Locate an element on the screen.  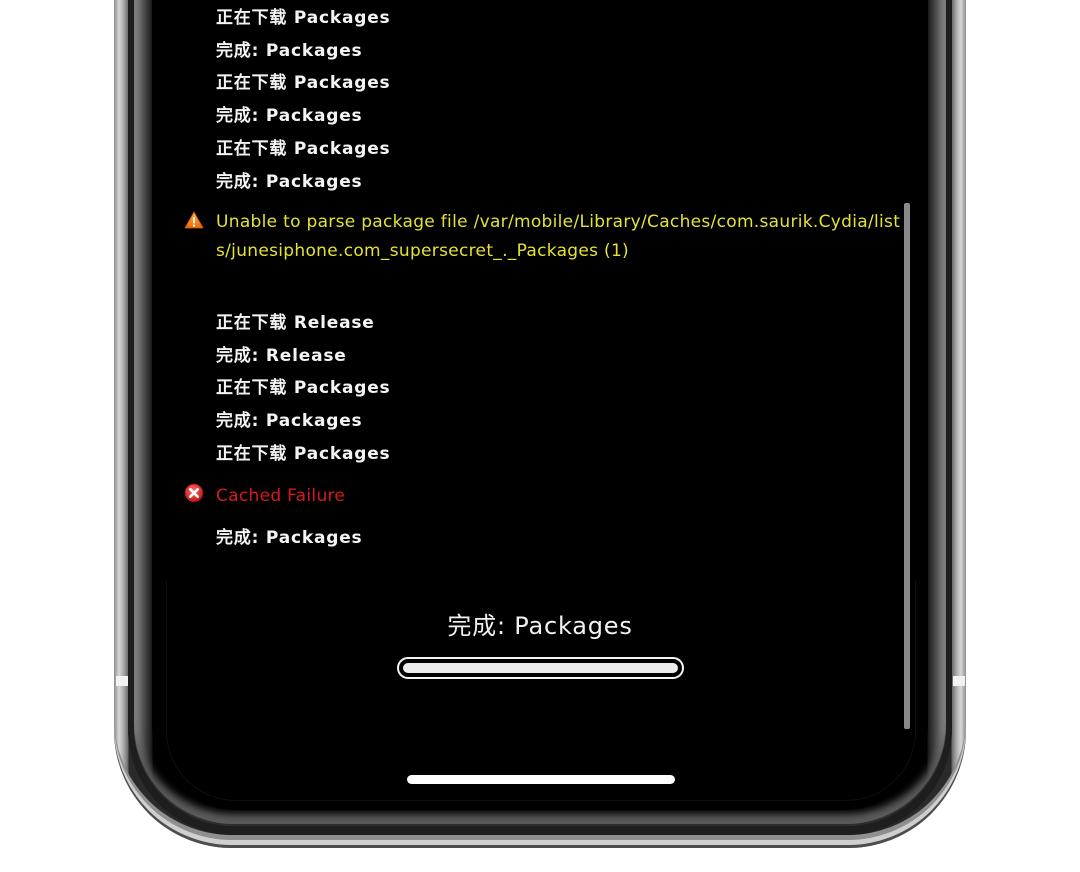
log-line: 正在下载 Release is located at coordinates (295, 323).